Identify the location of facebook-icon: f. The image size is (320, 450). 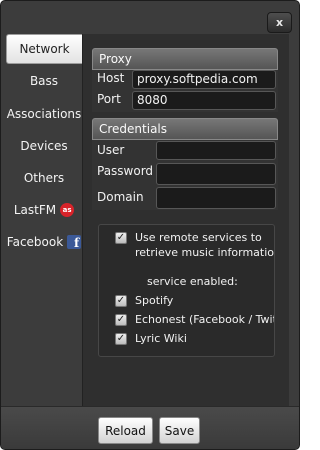
(74, 242).